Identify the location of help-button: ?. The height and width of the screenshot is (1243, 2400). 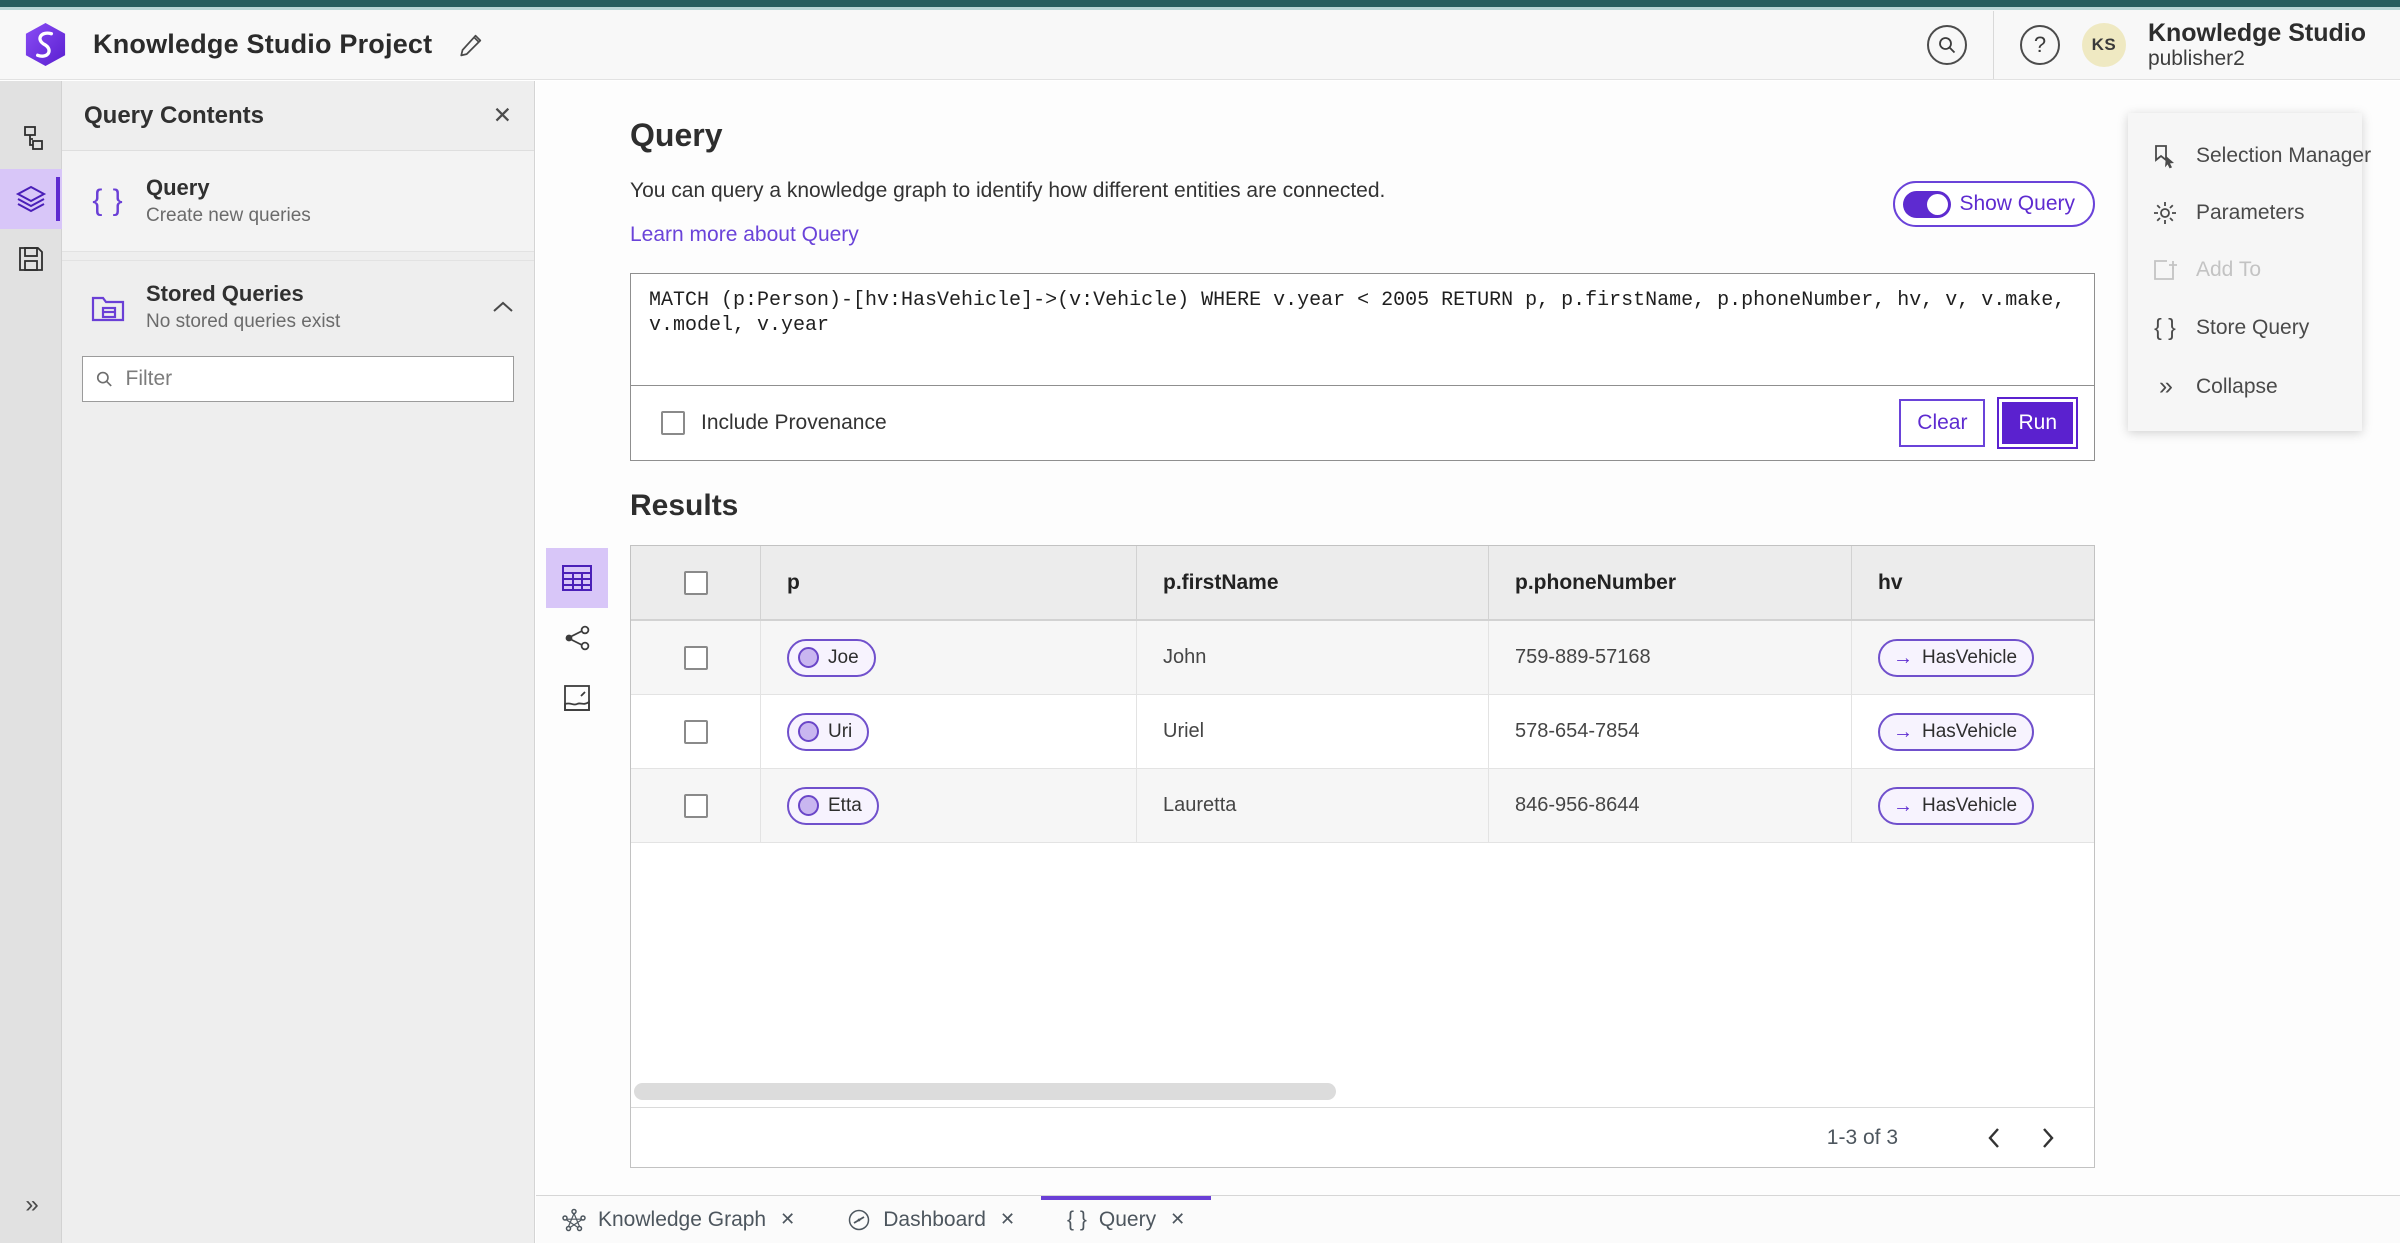
(2039, 44).